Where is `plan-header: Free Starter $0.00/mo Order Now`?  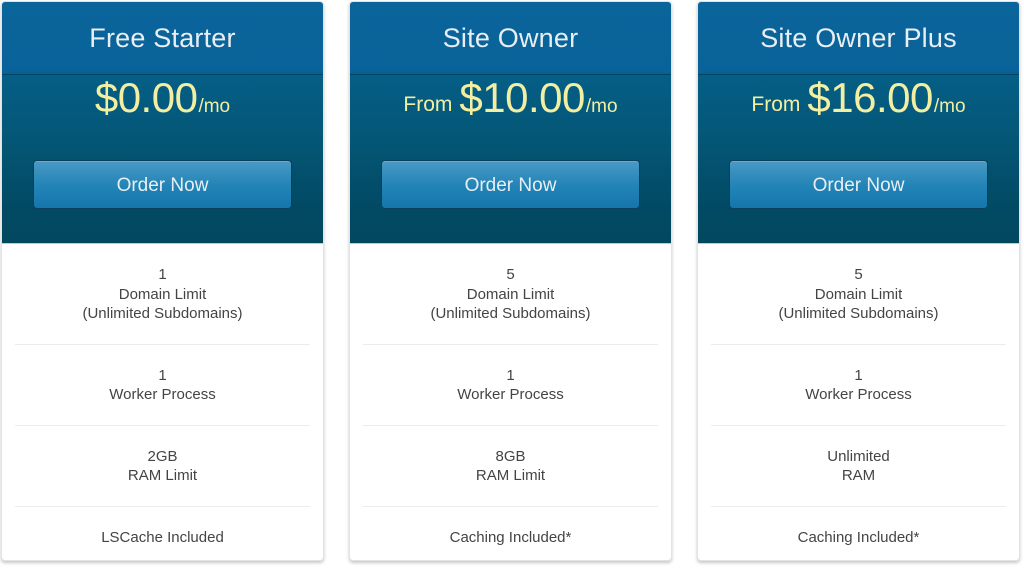 plan-header: Free Starter $0.00/mo Order Now is located at coordinates (162, 123).